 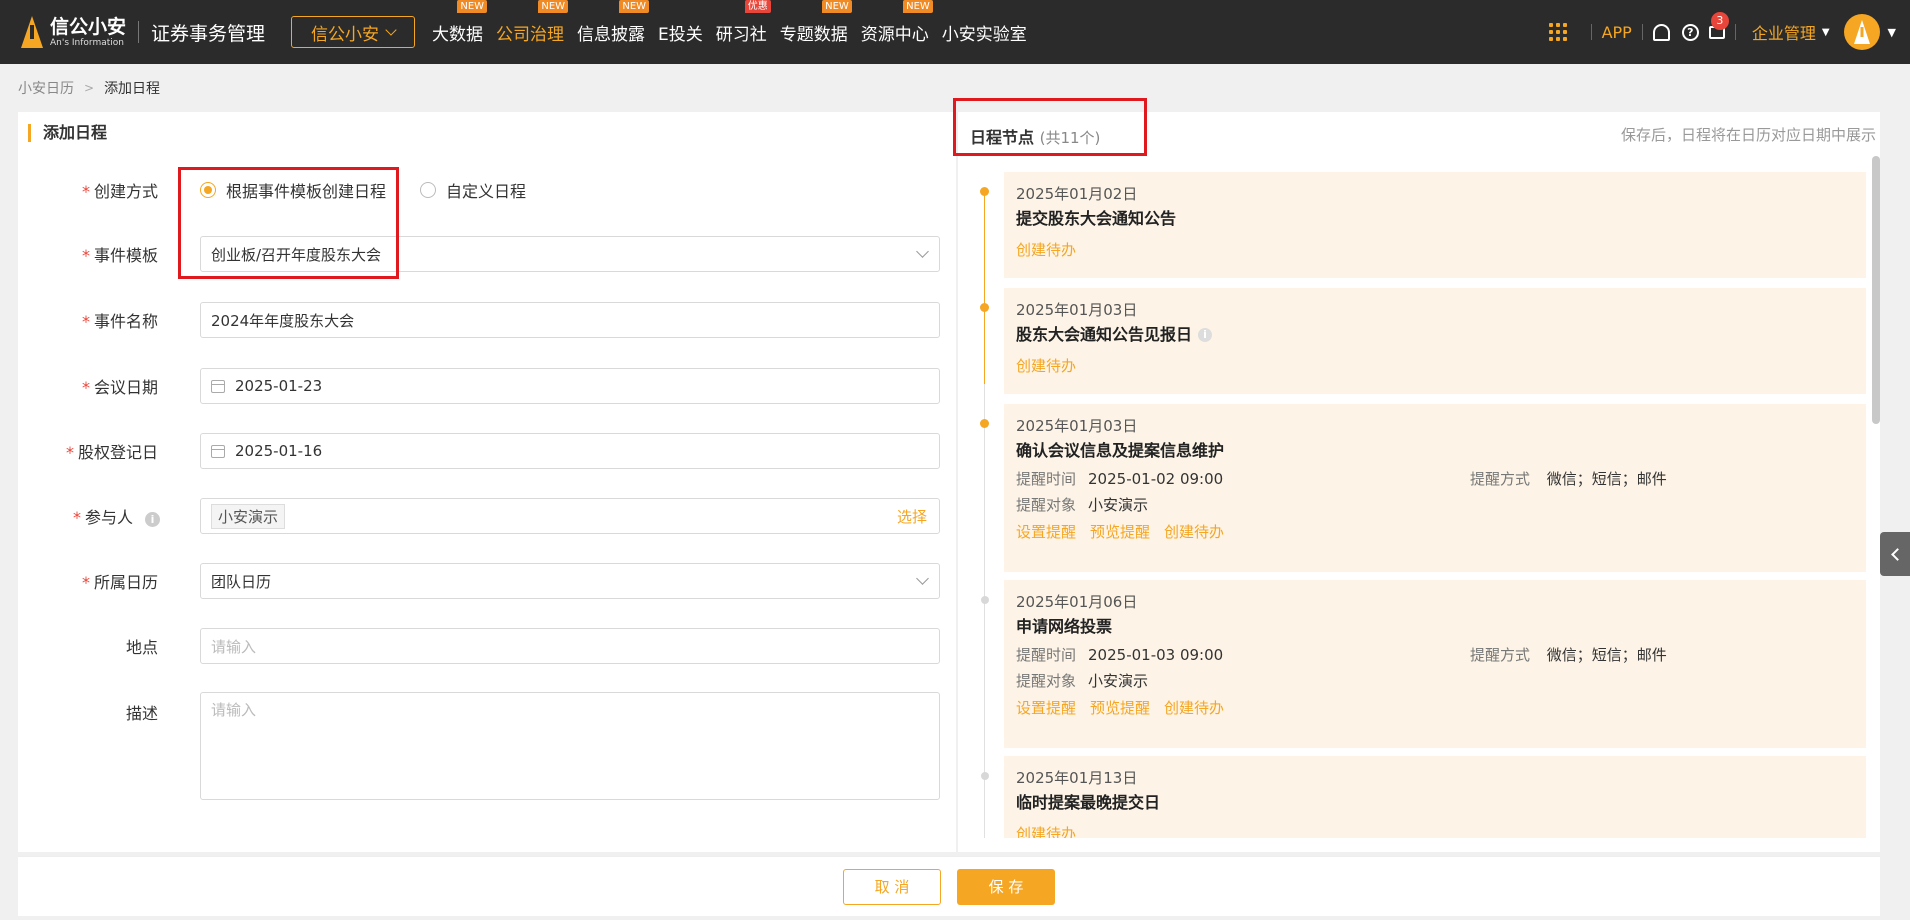 I want to click on nav-item-bigdata: 大数据 NEW, so click(x=460, y=22).